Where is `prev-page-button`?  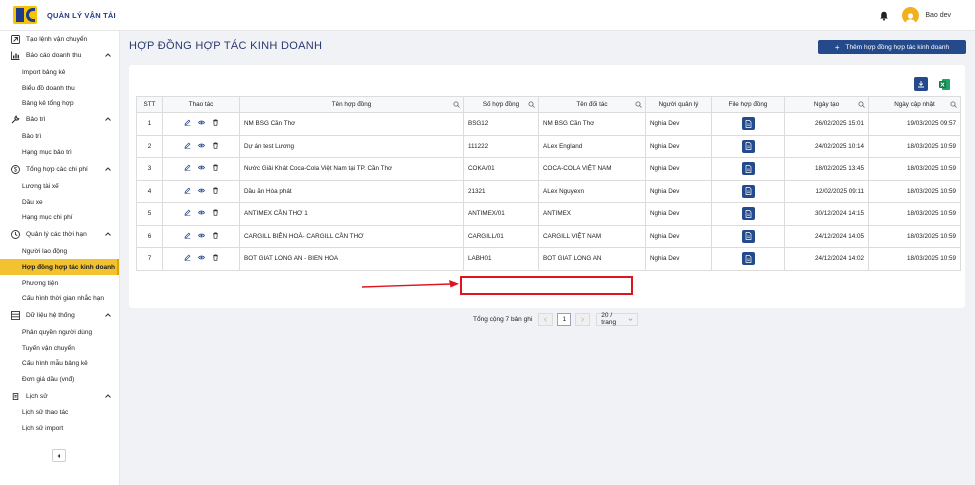
prev-page-button is located at coordinates (546, 319).